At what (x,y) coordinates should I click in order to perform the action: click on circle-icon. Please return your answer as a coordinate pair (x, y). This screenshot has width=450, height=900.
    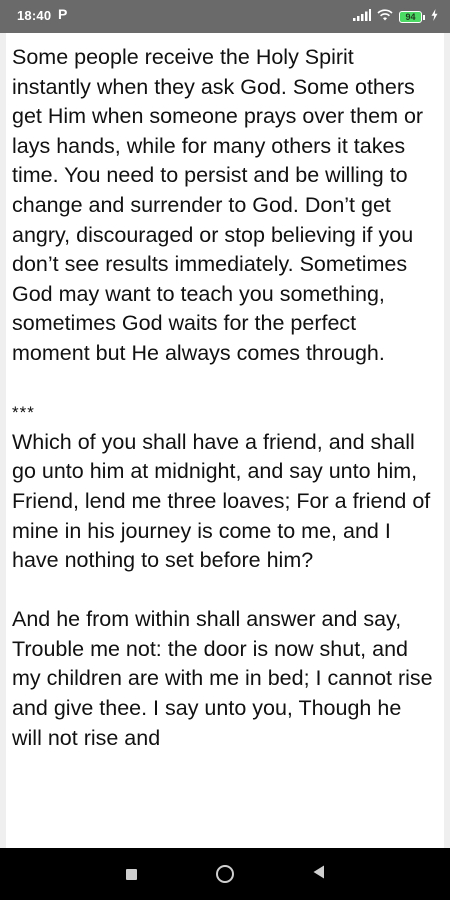
    Looking at the image, I should click on (225, 874).